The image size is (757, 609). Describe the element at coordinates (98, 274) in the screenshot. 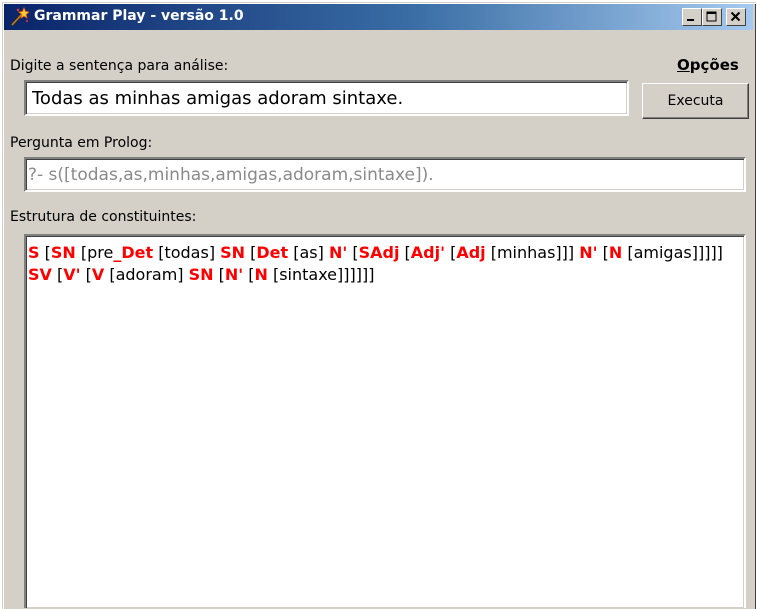

I see `category-label: V` at that location.